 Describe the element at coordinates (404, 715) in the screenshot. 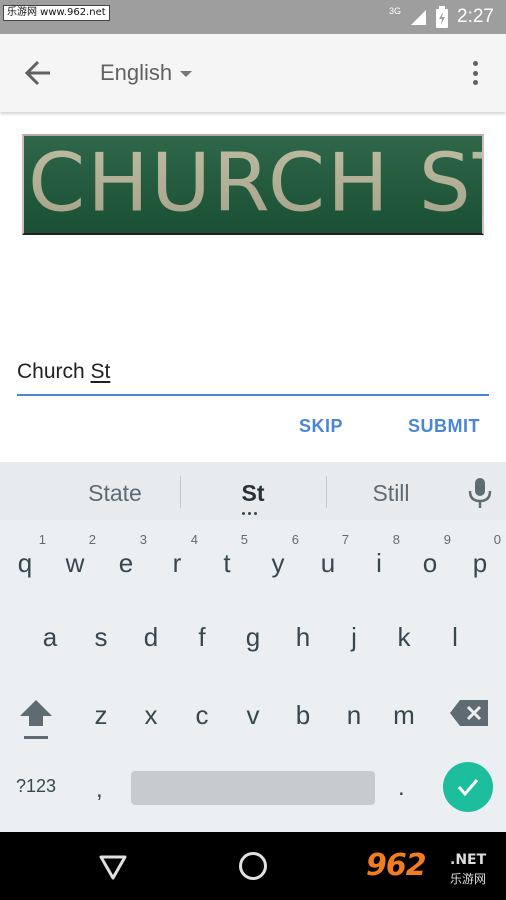

I see `key-letter: m` at that location.